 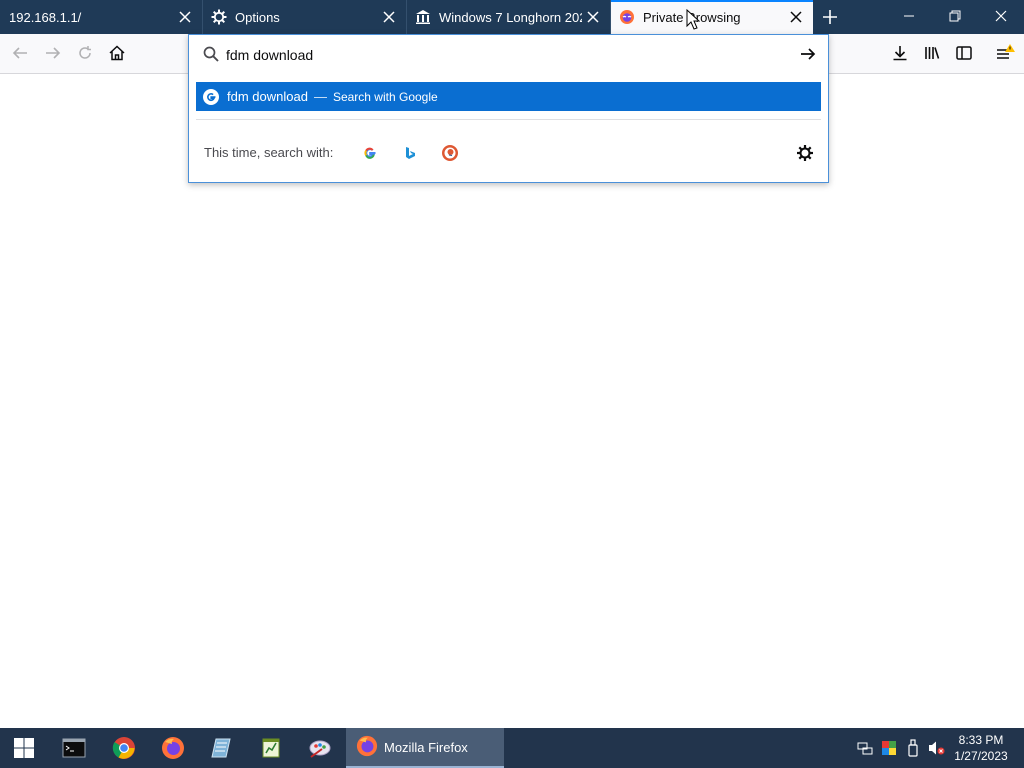 I want to click on taskbar-spreadsheet-app, so click(x=271, y=748).